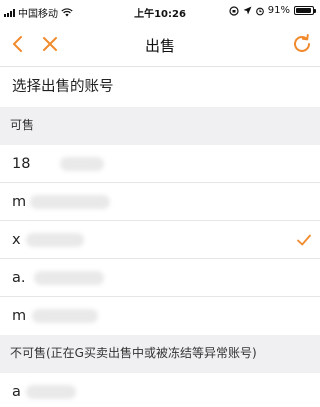 The height and width of the screenshot is (407, 320). Describe the element at coordinates (247, 10) in the screenshot. I see `location-icon` at that location.